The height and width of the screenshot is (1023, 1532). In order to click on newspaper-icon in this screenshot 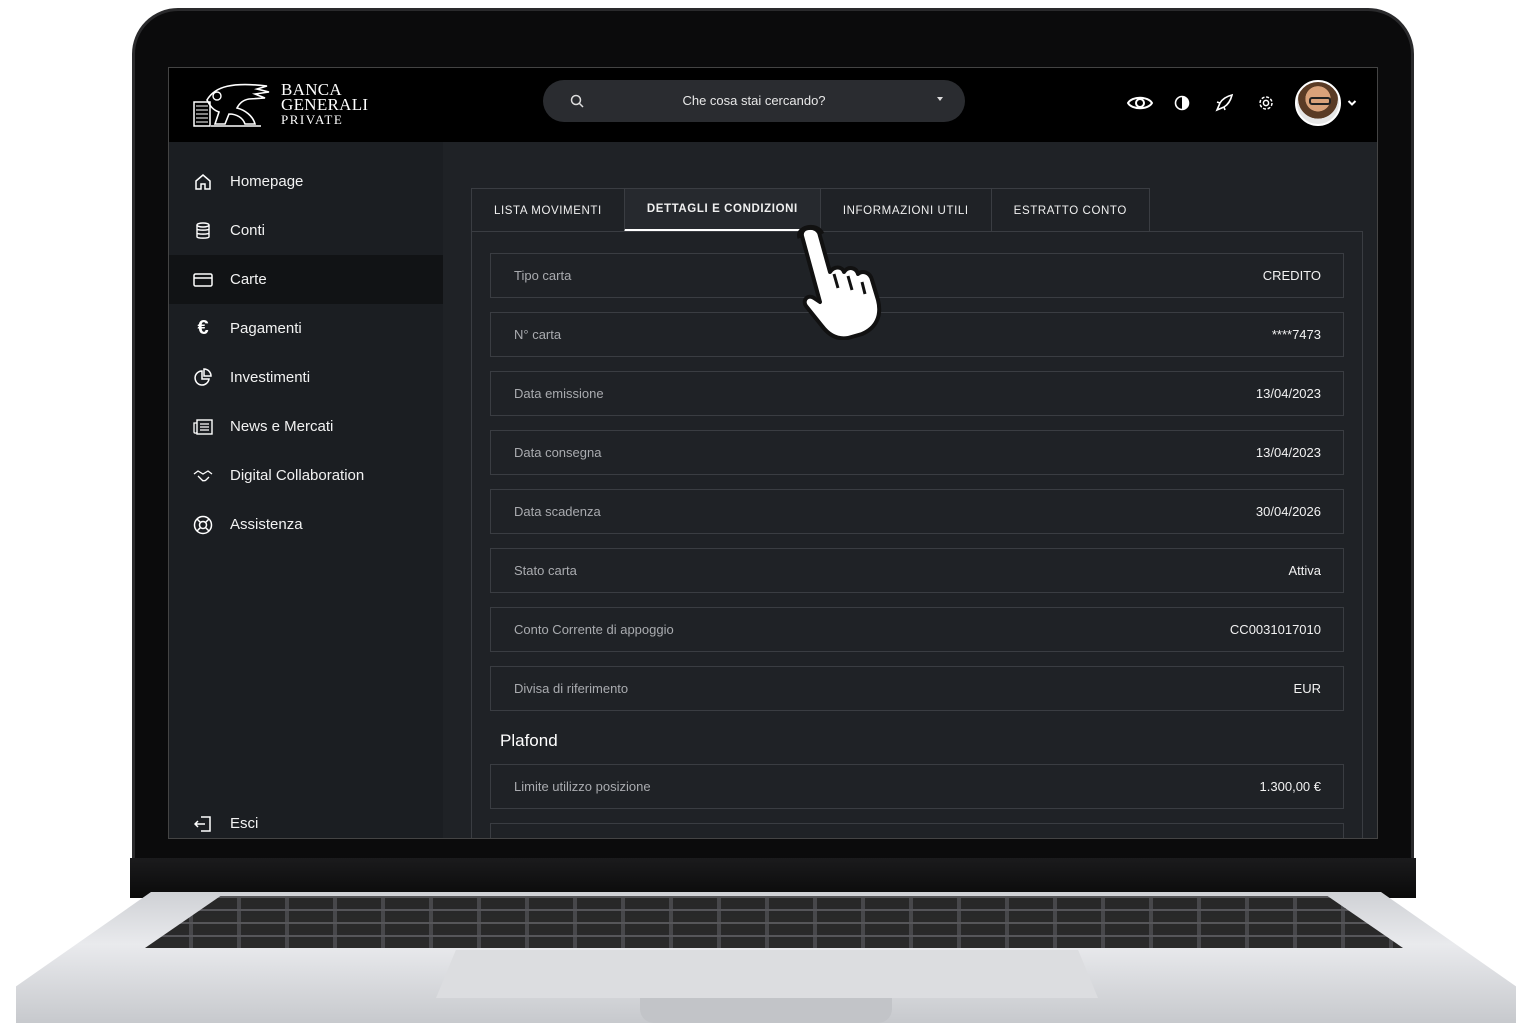, I will do `click(203, 427)`.